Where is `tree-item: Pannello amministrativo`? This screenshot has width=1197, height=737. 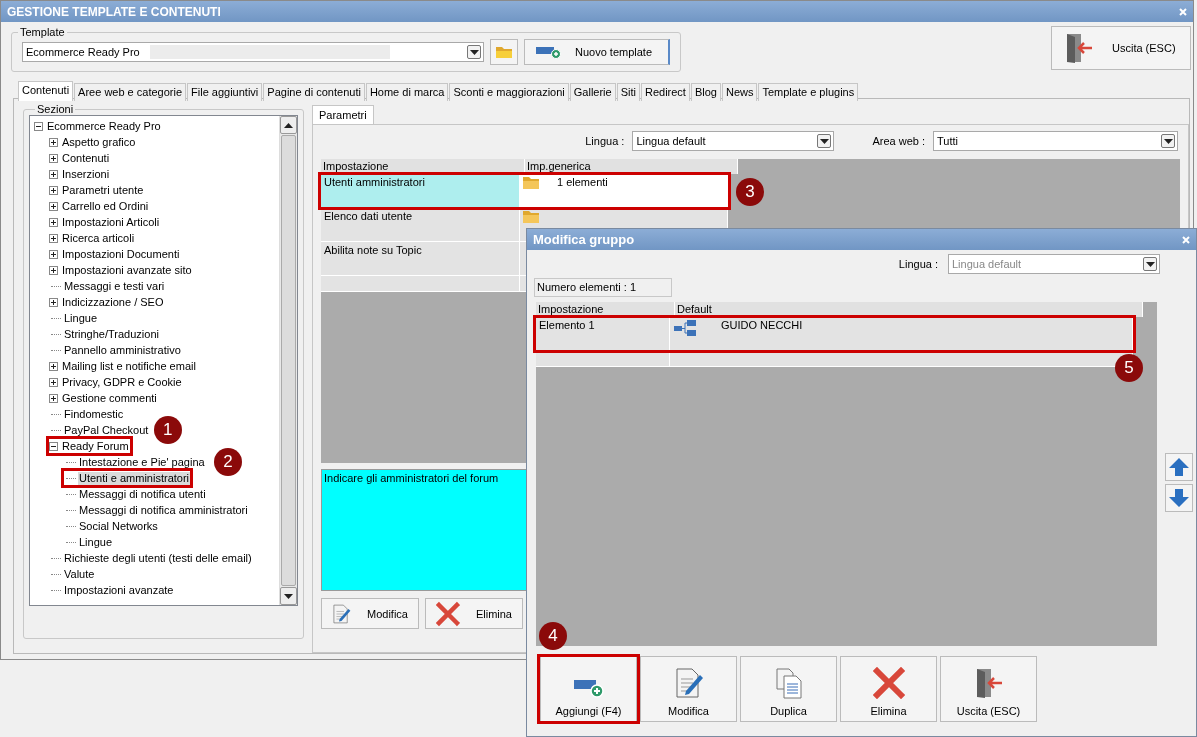
tree-item: Pannello amministrativo is located at coordinates (122, 350).